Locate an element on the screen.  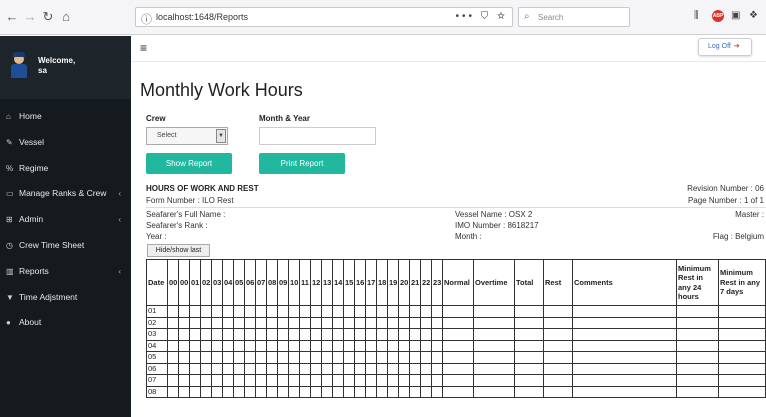
column-header: 11 is located at coordinates (305, 282).